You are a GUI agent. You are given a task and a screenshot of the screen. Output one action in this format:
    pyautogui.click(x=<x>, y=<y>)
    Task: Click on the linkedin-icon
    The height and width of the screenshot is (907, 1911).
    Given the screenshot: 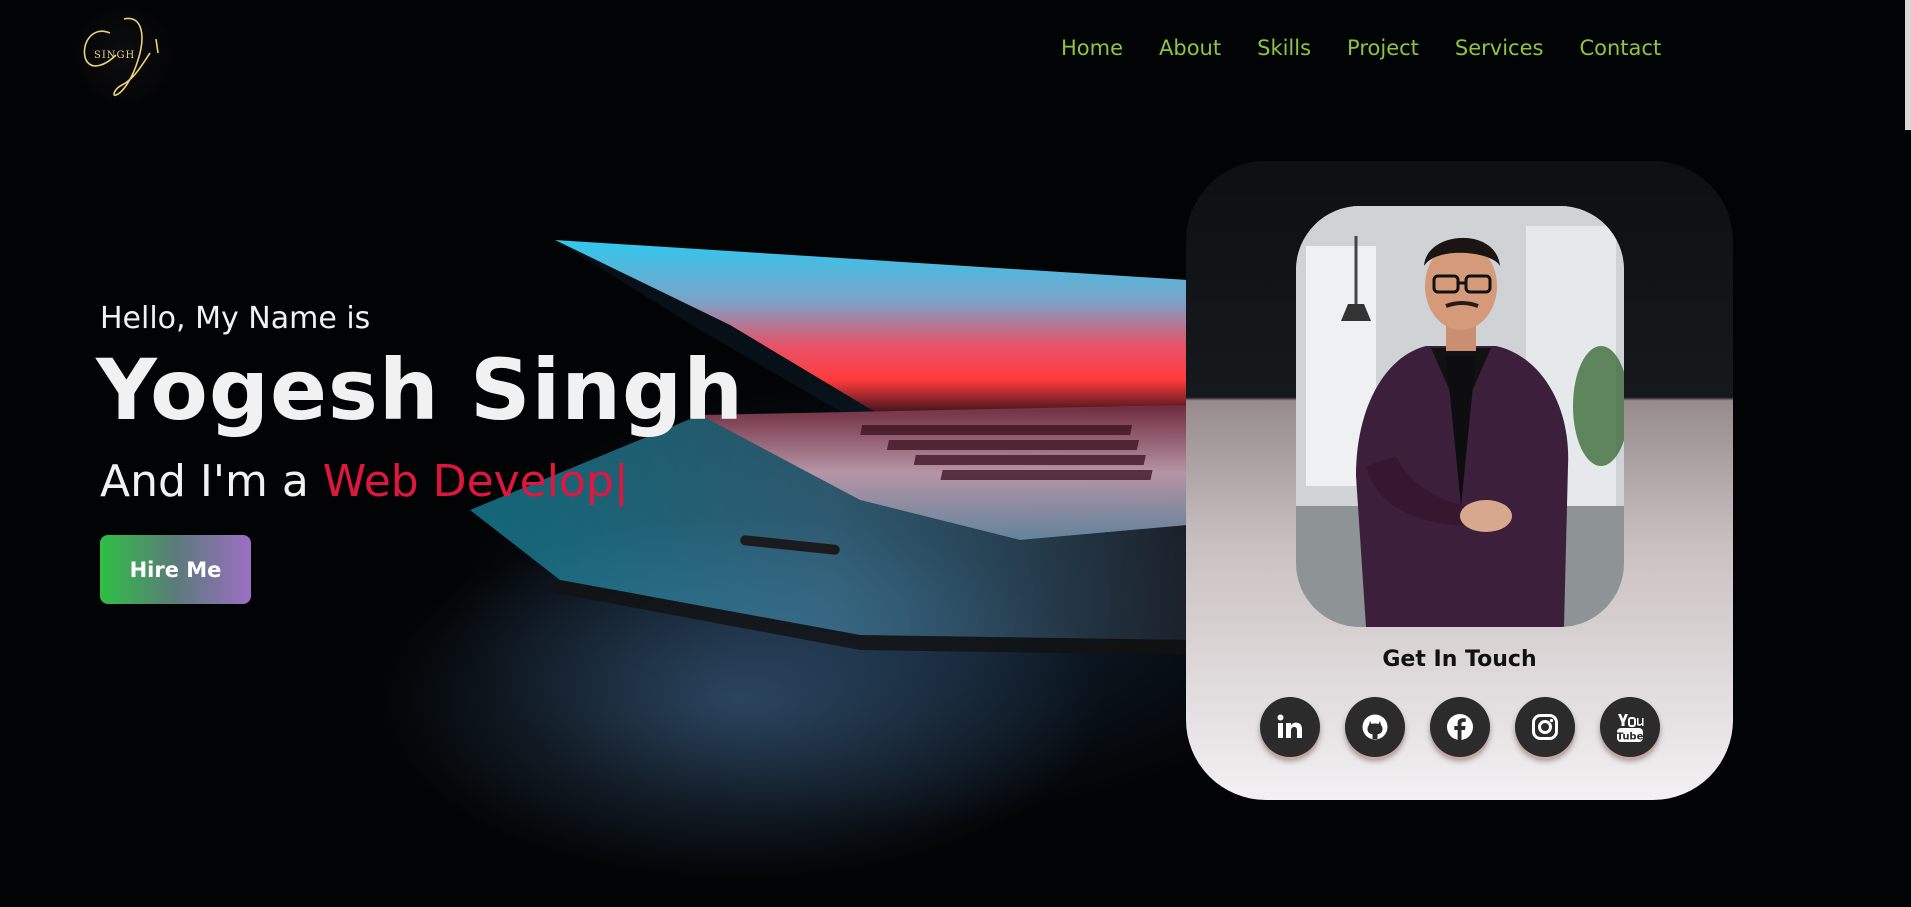 What is the action you would take?
    pyautogui.click(x=1289, y=726)
    